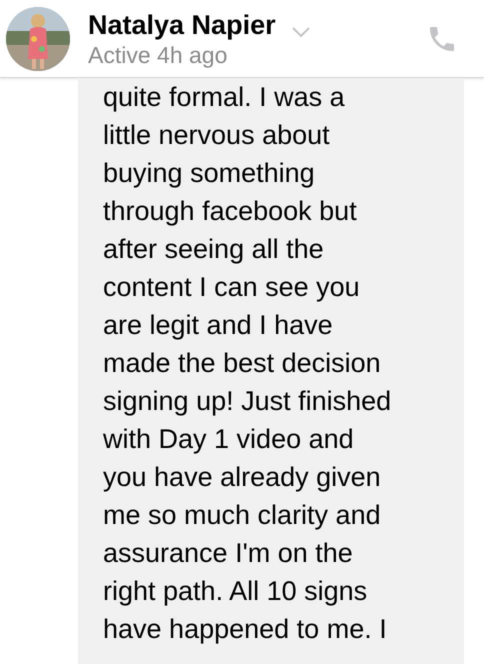  Describe the element at coordinates (158, 54) in the screenshot. I see `active-status: Active 4h ago` at that location.